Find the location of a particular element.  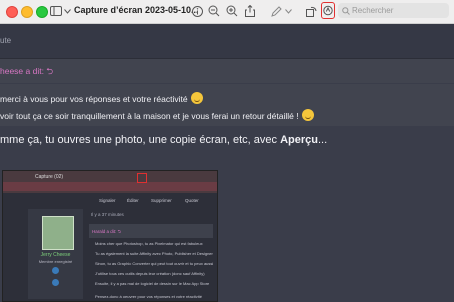

post-header-label: ute is located at coordinates (6, 40).